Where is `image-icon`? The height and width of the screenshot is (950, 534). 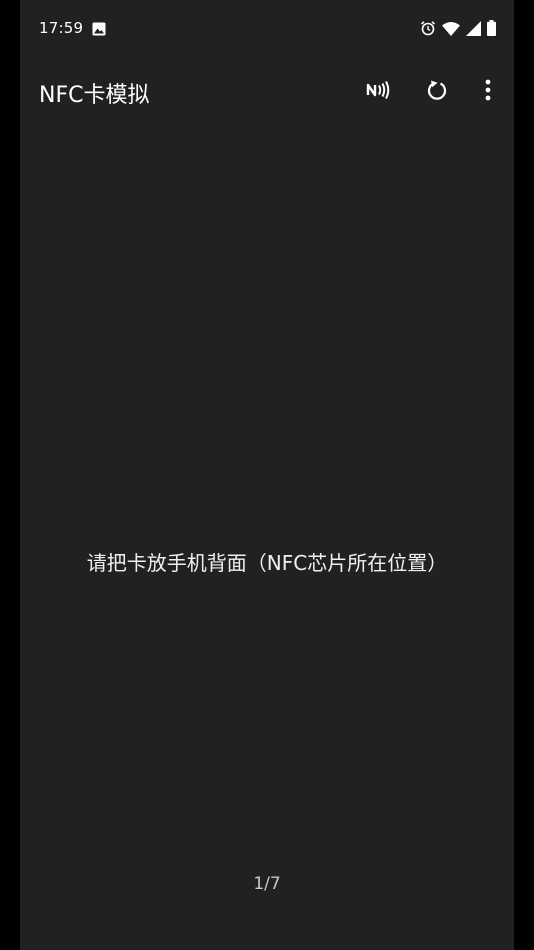 image-icon is located at coordinates (99, 28).